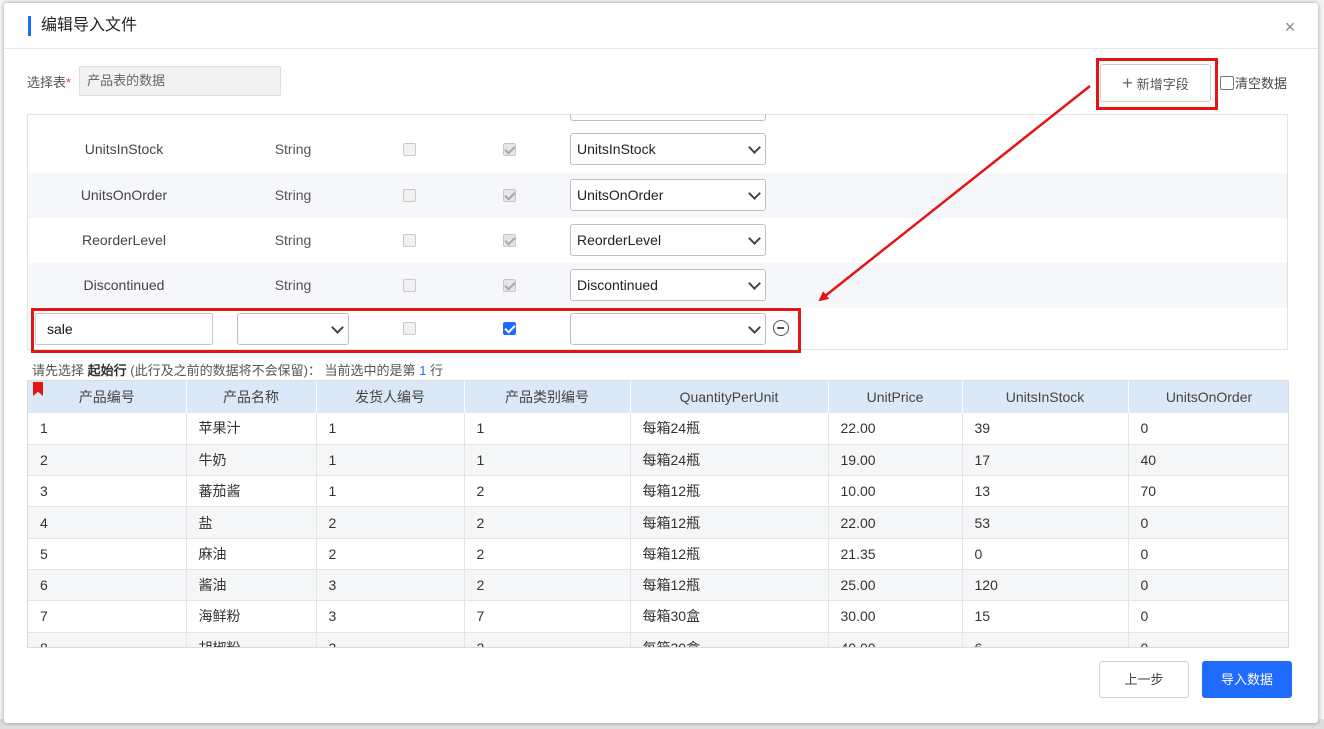 The image size is (1324, 729). I want to click on mapping-row: UnitsInStock String UnitsInStock, so click(657, 149).